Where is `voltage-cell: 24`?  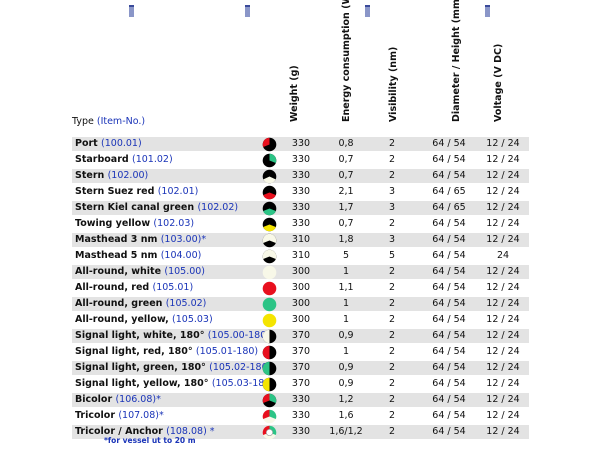
voltage-cell: 24 is located at coordinates (503, 255).